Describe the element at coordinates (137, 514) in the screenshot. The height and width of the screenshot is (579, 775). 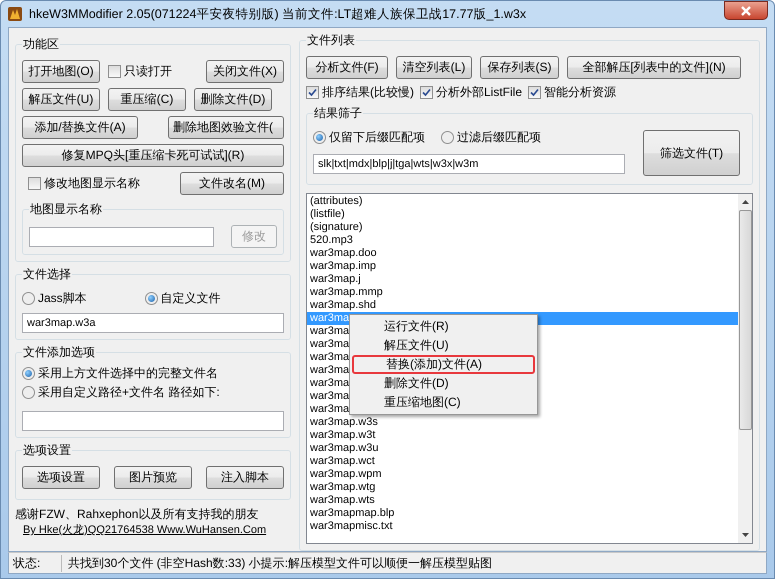
I see `thanks-text: 感谢FZW、Rahxephon以及所有支持我的朋友` at that location.